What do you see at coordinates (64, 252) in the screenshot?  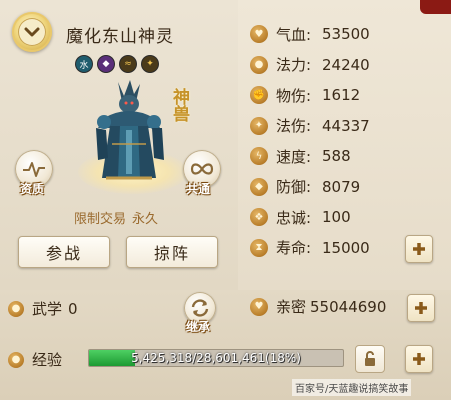 I see `join-battle-button: 参战` at bounding box center [64, 252].